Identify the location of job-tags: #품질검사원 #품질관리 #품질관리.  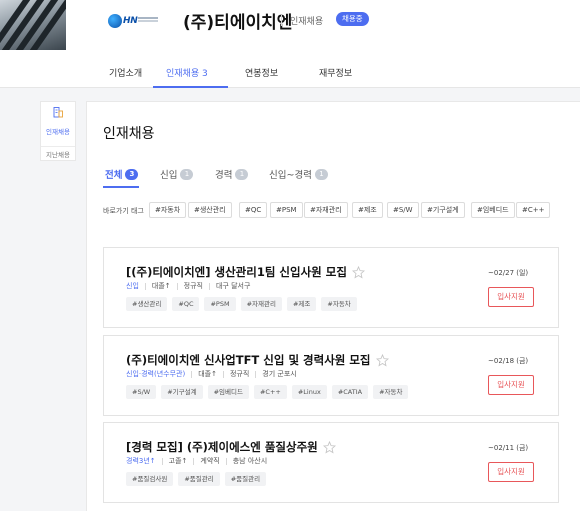
(198, 479).